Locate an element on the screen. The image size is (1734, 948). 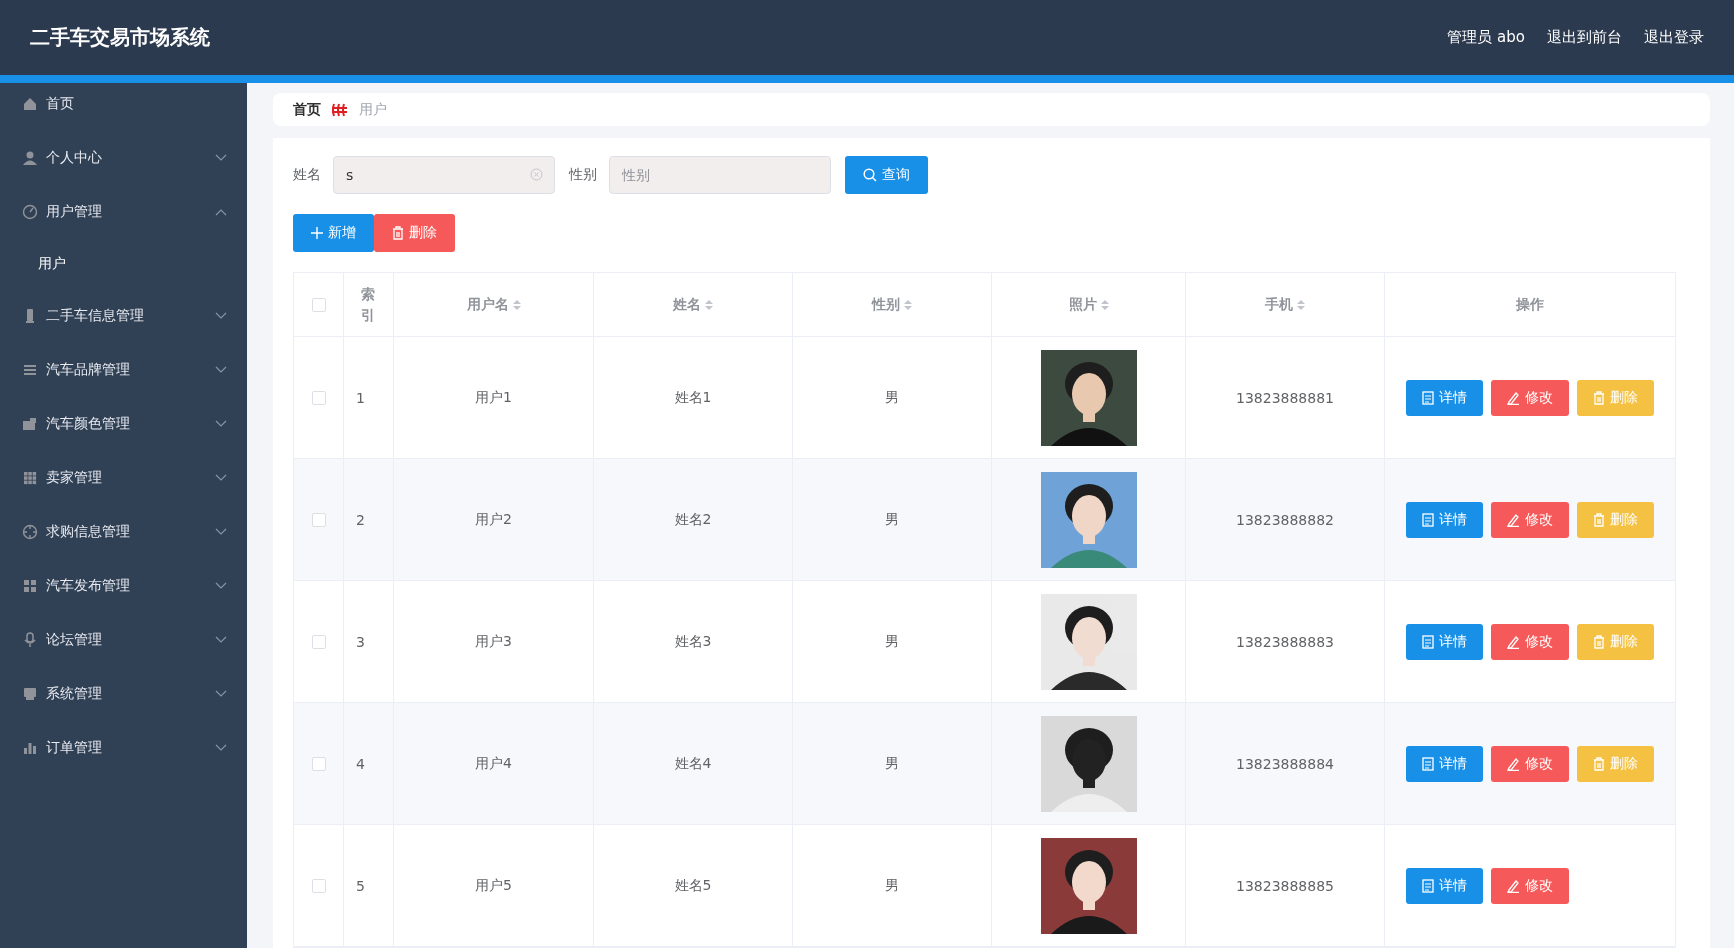
grid-icon is located at coordinates (30, 478).